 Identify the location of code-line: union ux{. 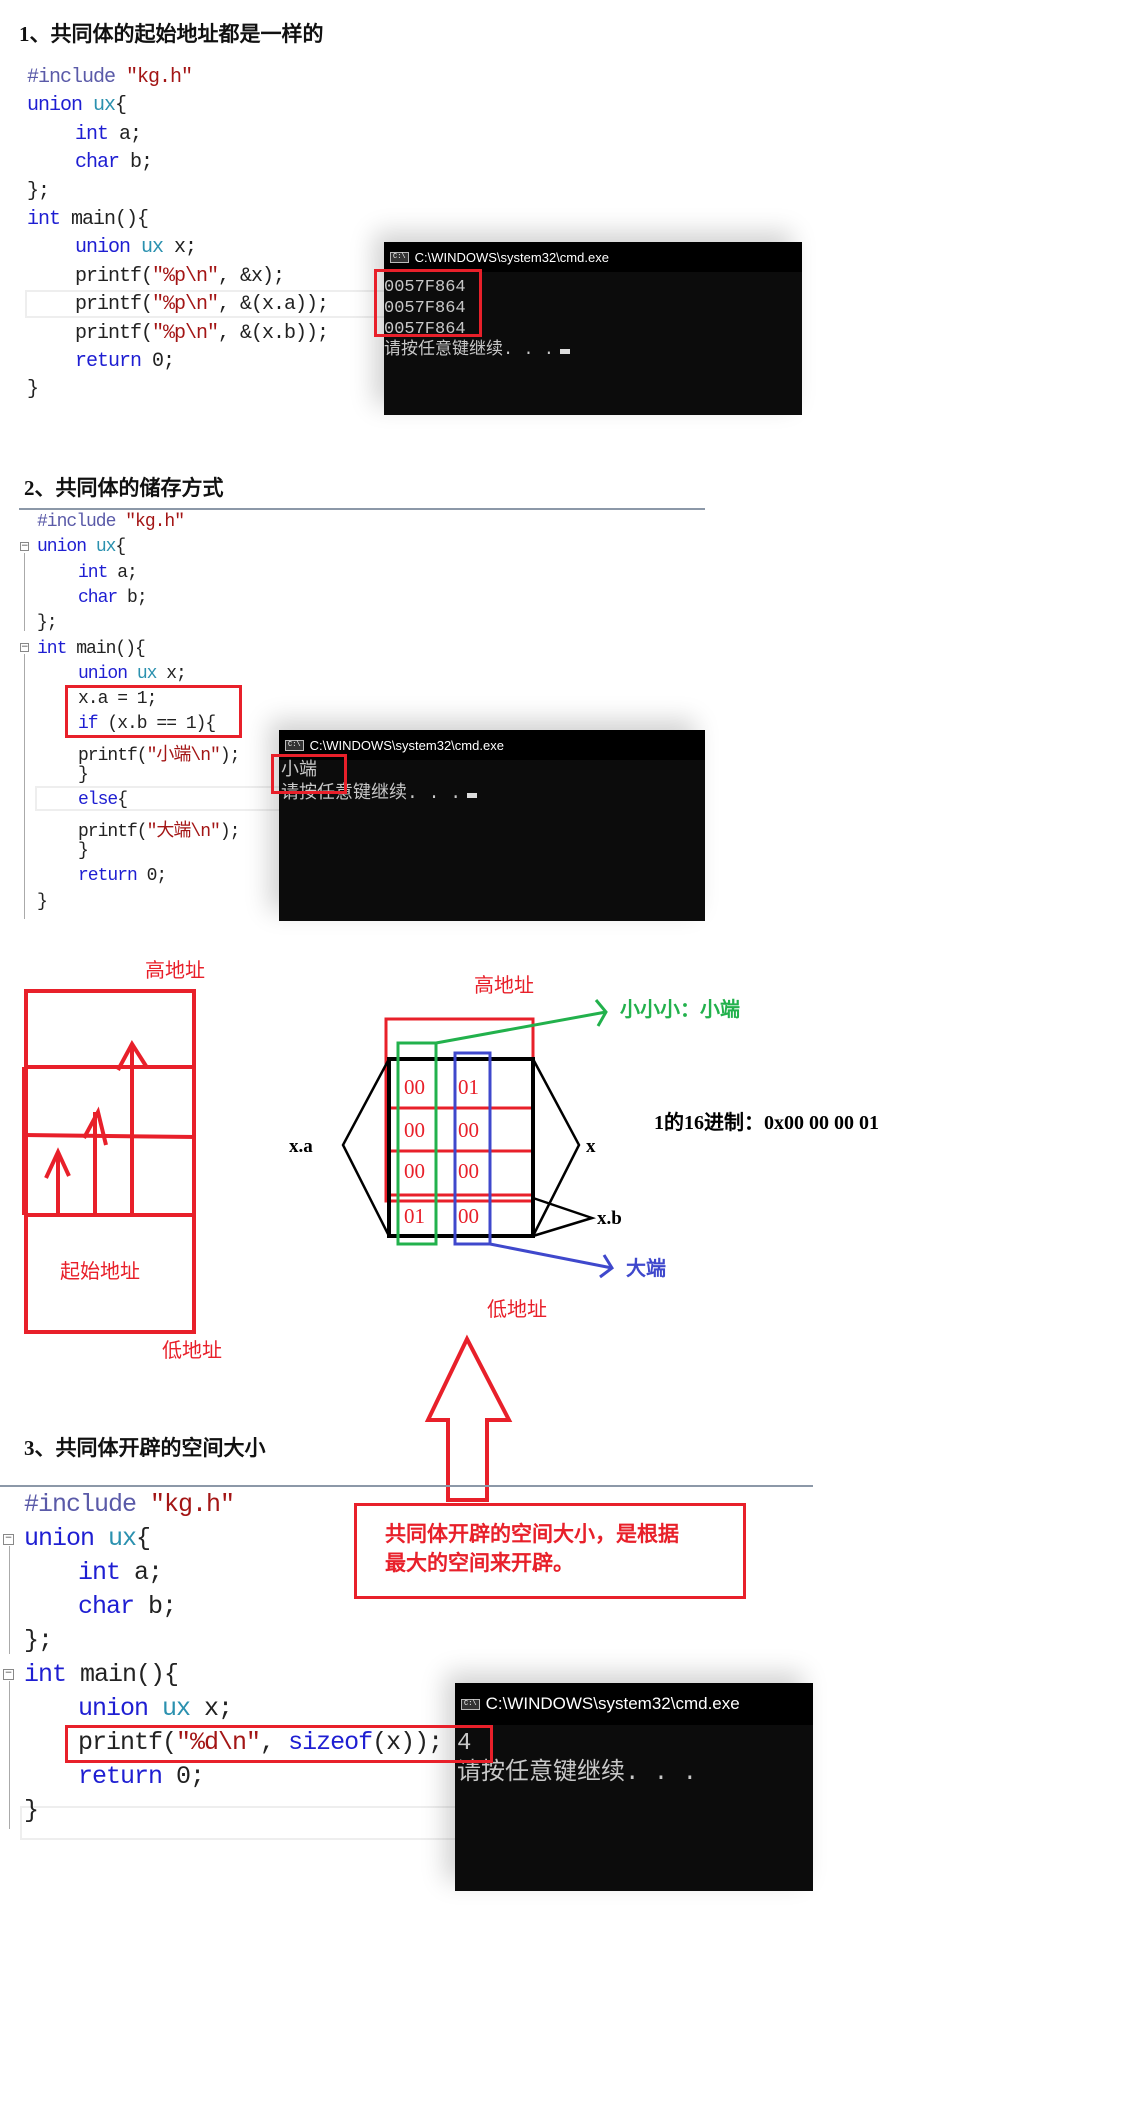
(87, 1538).